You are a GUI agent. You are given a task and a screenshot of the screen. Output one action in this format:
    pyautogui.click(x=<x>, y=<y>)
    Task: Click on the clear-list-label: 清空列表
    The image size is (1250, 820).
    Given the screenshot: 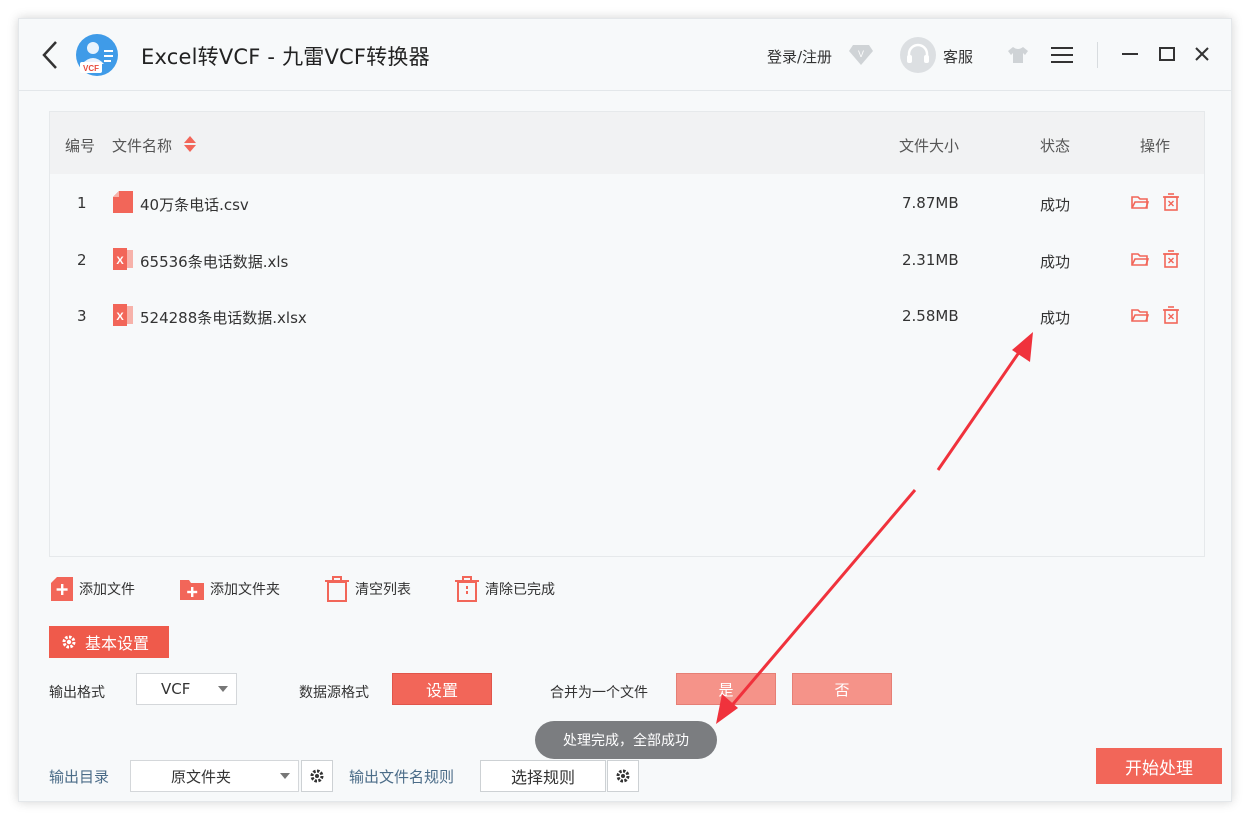 What is the action you would take?
    pyautogui.click(x=383, y=590)
    